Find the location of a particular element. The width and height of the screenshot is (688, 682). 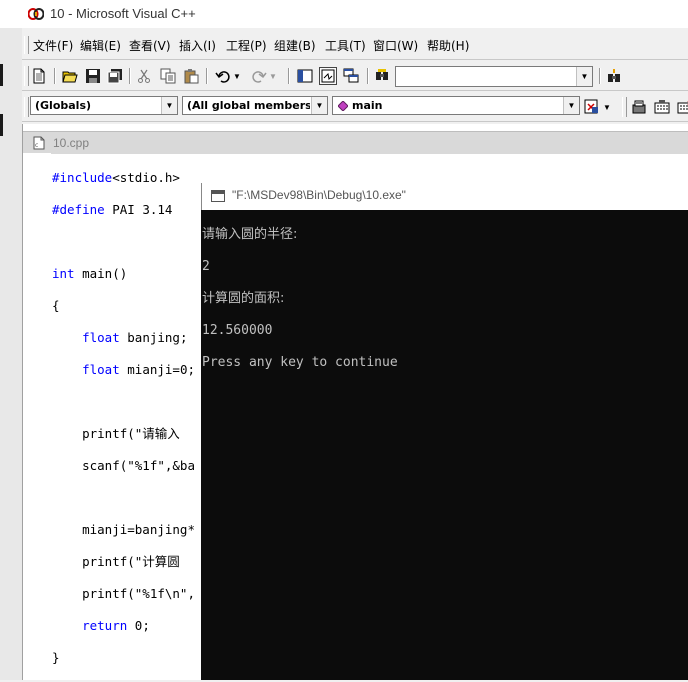

undo-dropdown-icon: ▼ is located at coordinates (237, 76).